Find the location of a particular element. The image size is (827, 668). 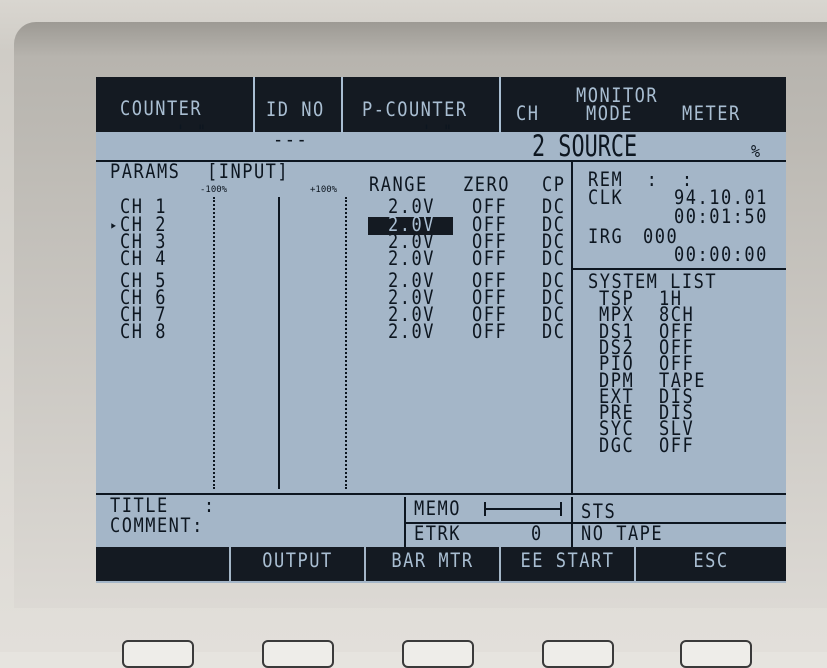

scale-line-min is located at coordinates (214, 343).